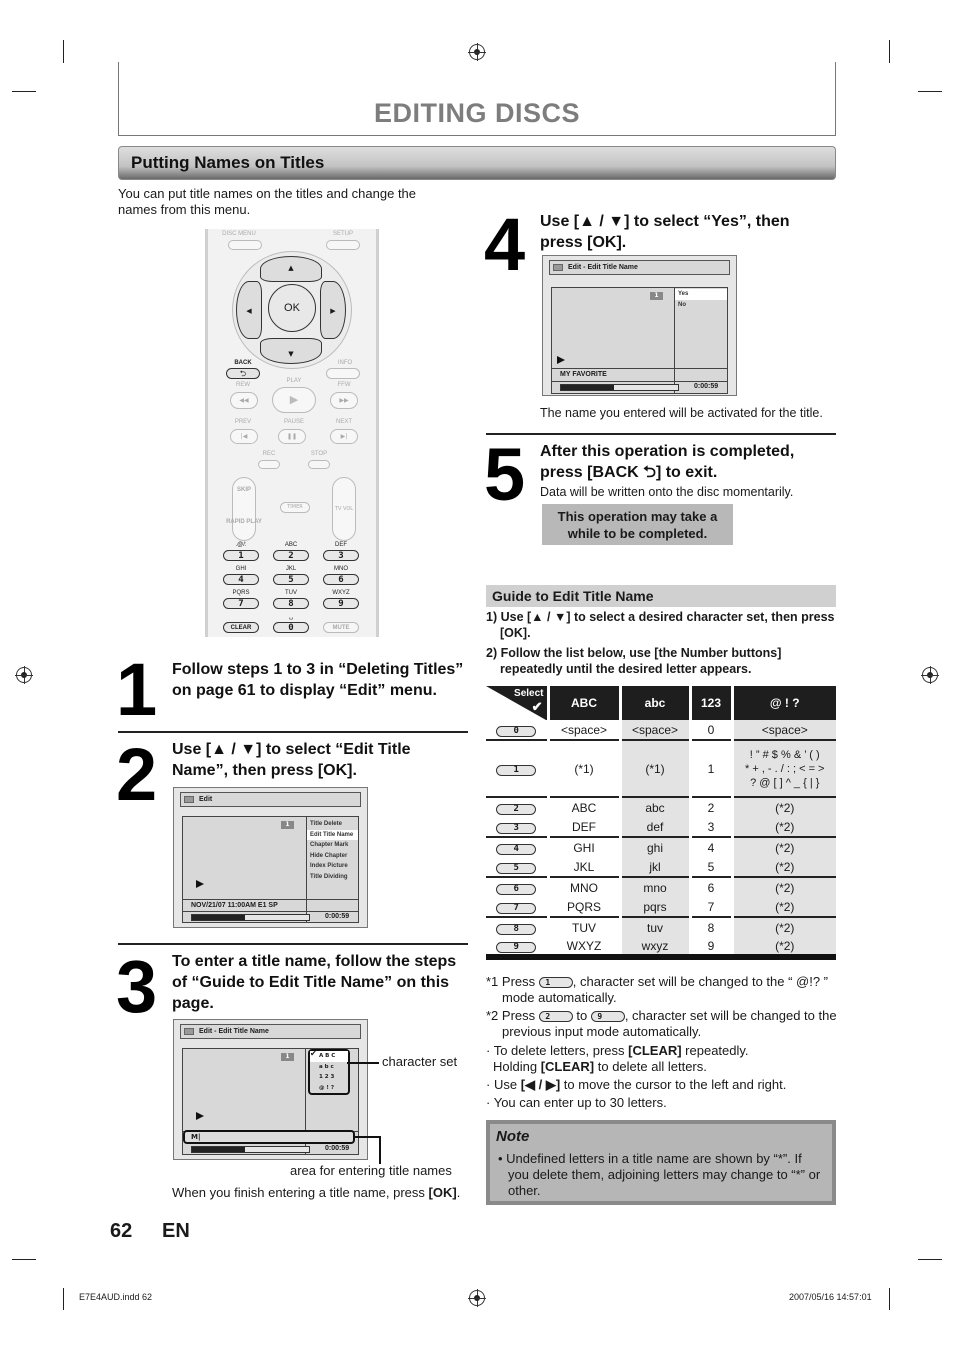 This screenshot has width=954, height=1351. Describe the element at coordinates (537, 706) in the screenshot. I see `checkmark-icon: ✔` at that location.